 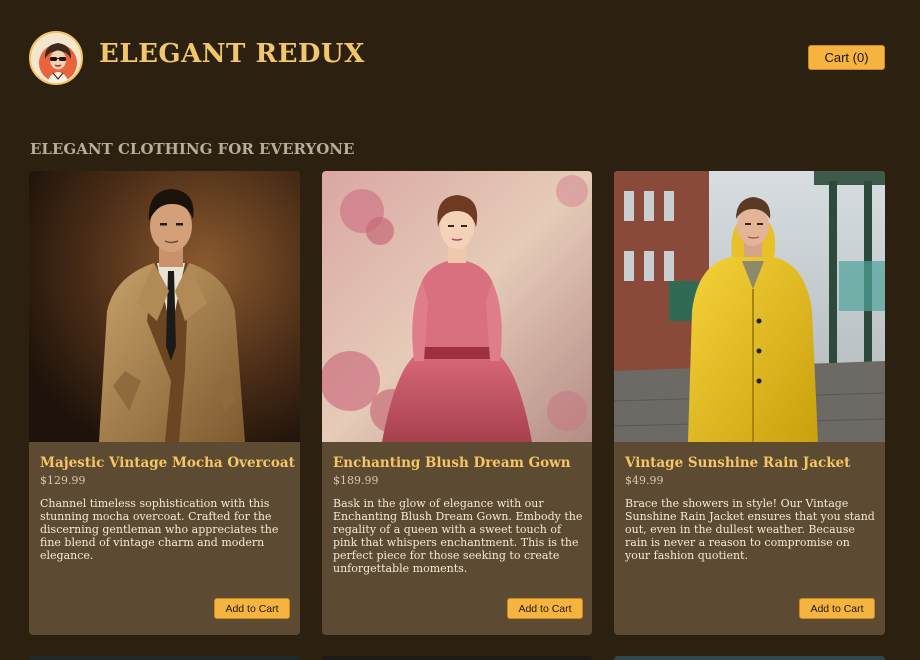 I want to click on product-price: $49.99, so click(x=644, y=480).